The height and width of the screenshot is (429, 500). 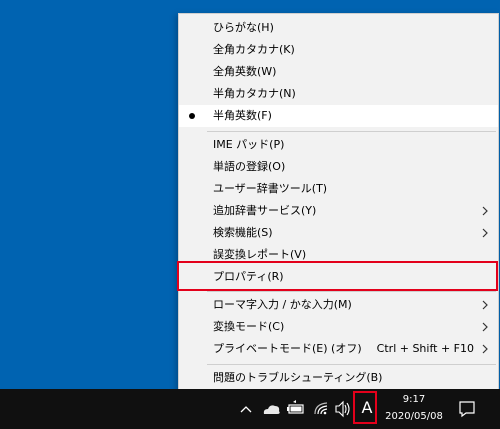 I want to click on menu-item-zenkaku-eisu: 全角英数(W), so click(x=338, y=72).